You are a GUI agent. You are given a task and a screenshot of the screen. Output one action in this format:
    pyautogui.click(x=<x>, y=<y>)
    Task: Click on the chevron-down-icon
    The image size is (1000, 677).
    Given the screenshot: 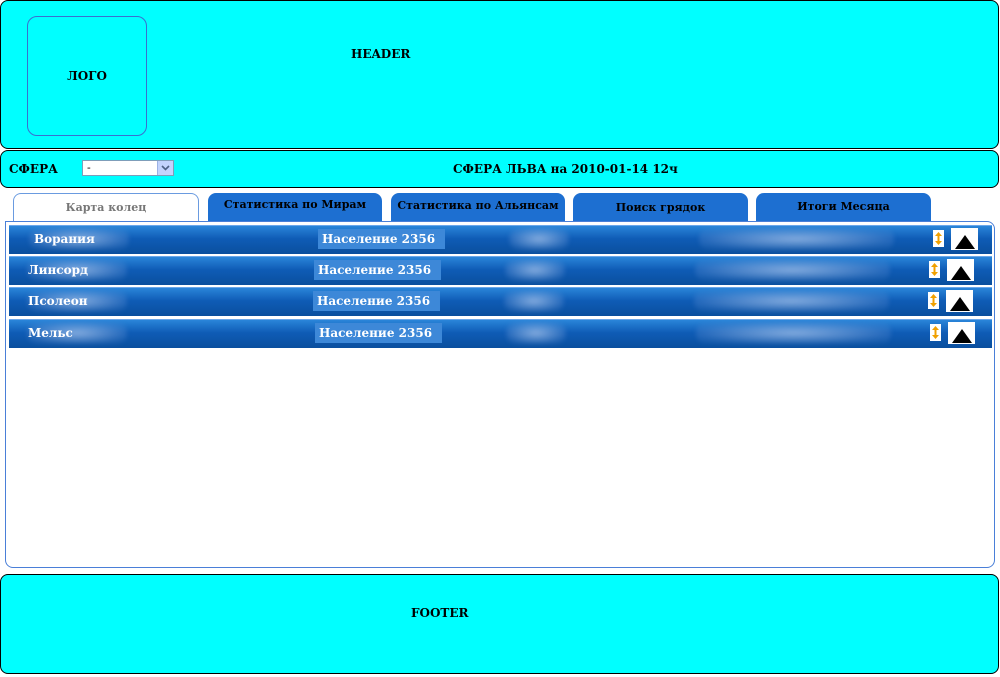 What is the action you would take?
    pyautogui.click(x=165, y=168)
    